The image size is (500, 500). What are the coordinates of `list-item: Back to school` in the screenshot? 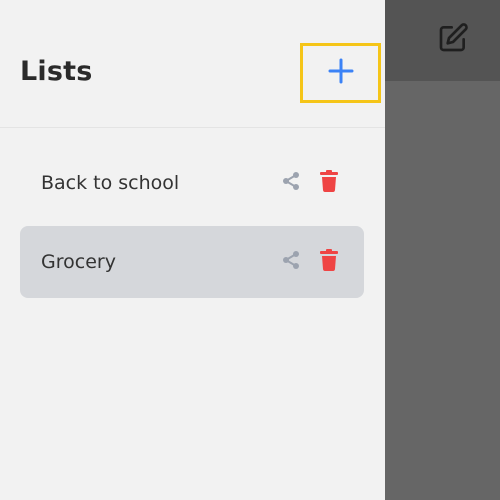 It's located at (192, 183).